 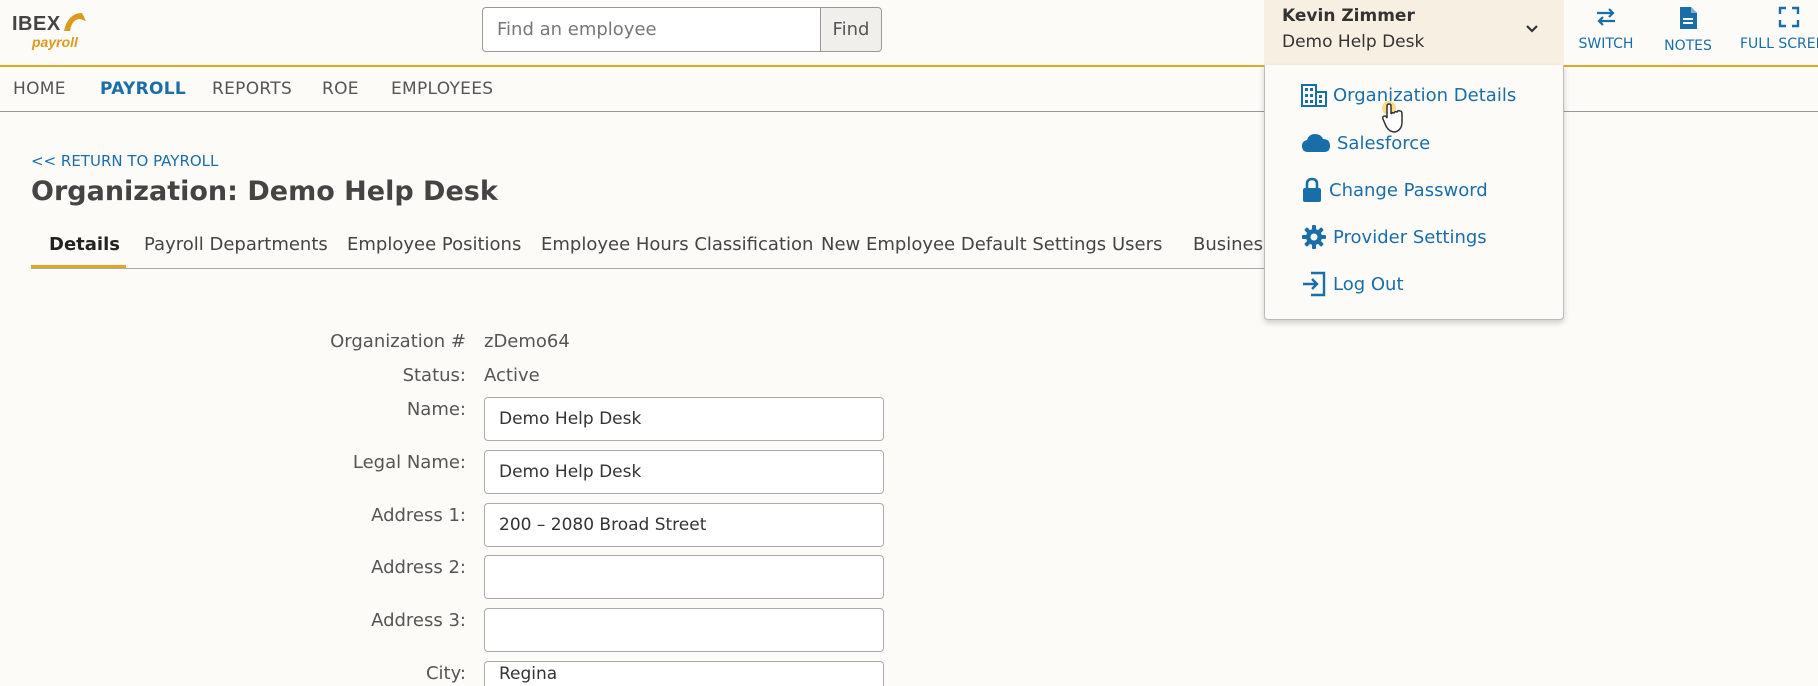 I want to click on cloud-icon, so click(x=1316, y=143).